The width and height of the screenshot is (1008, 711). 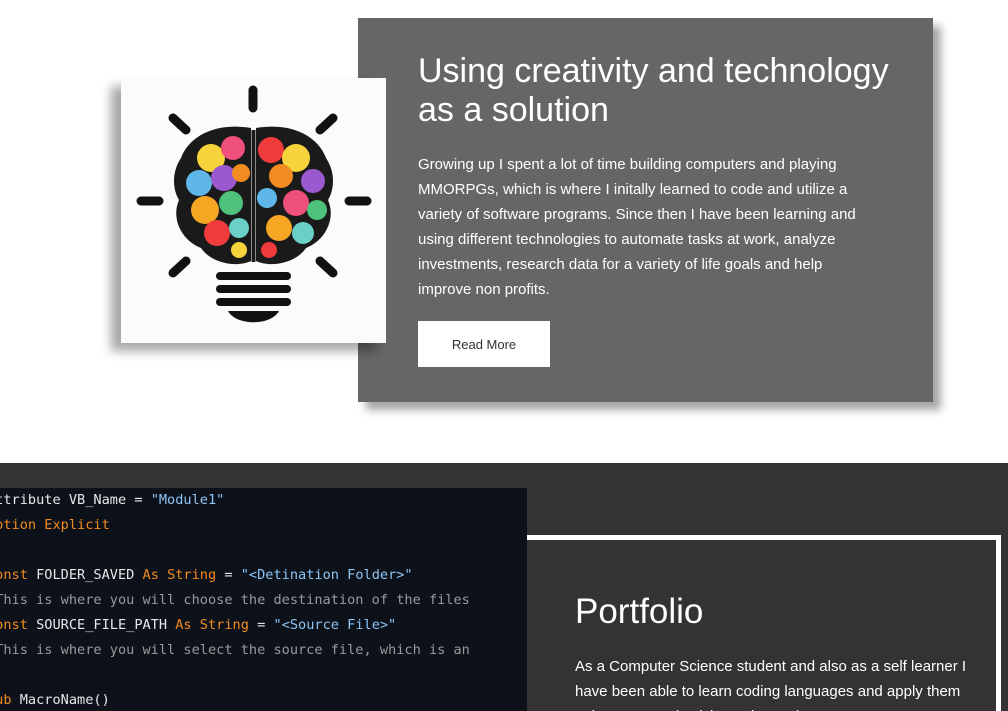 What do you see at coordinates (6, 700) in the screenshot?
I see `code-token: Sub` at bounding box center [6, 700].